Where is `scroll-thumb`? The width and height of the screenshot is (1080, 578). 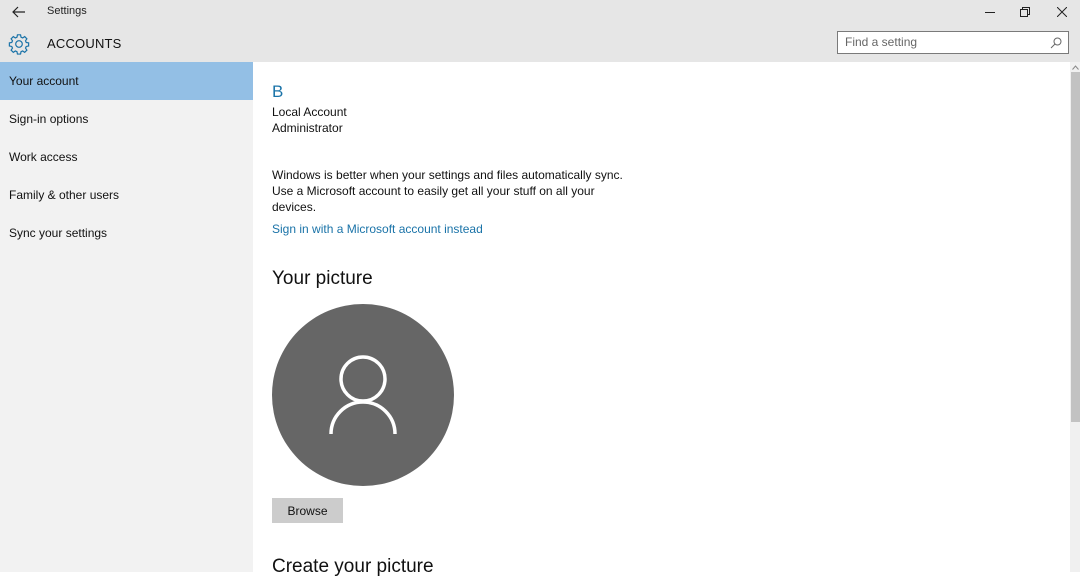
scroll-thumb is located at coordinates (1075, 247).